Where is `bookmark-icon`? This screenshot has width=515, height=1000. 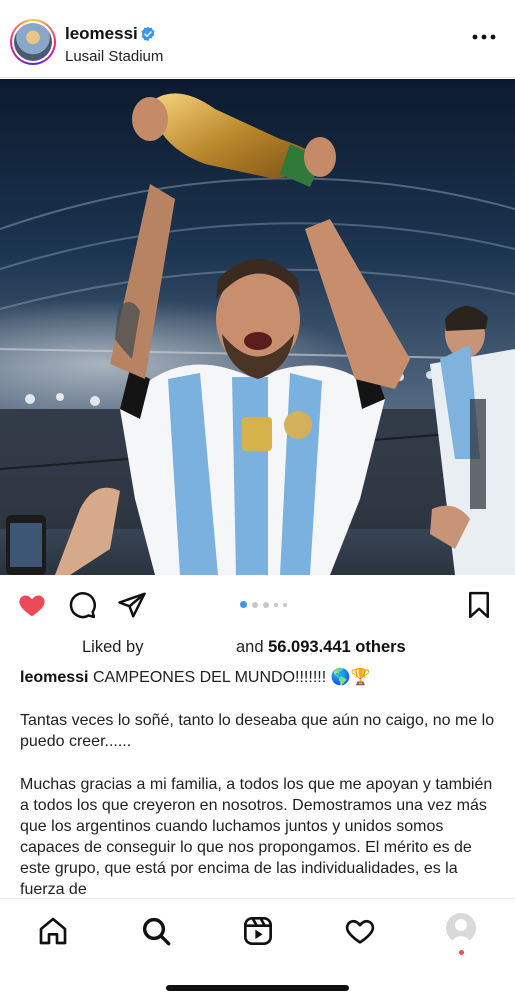
bookmark-icon is located at coordinates (479, 605).